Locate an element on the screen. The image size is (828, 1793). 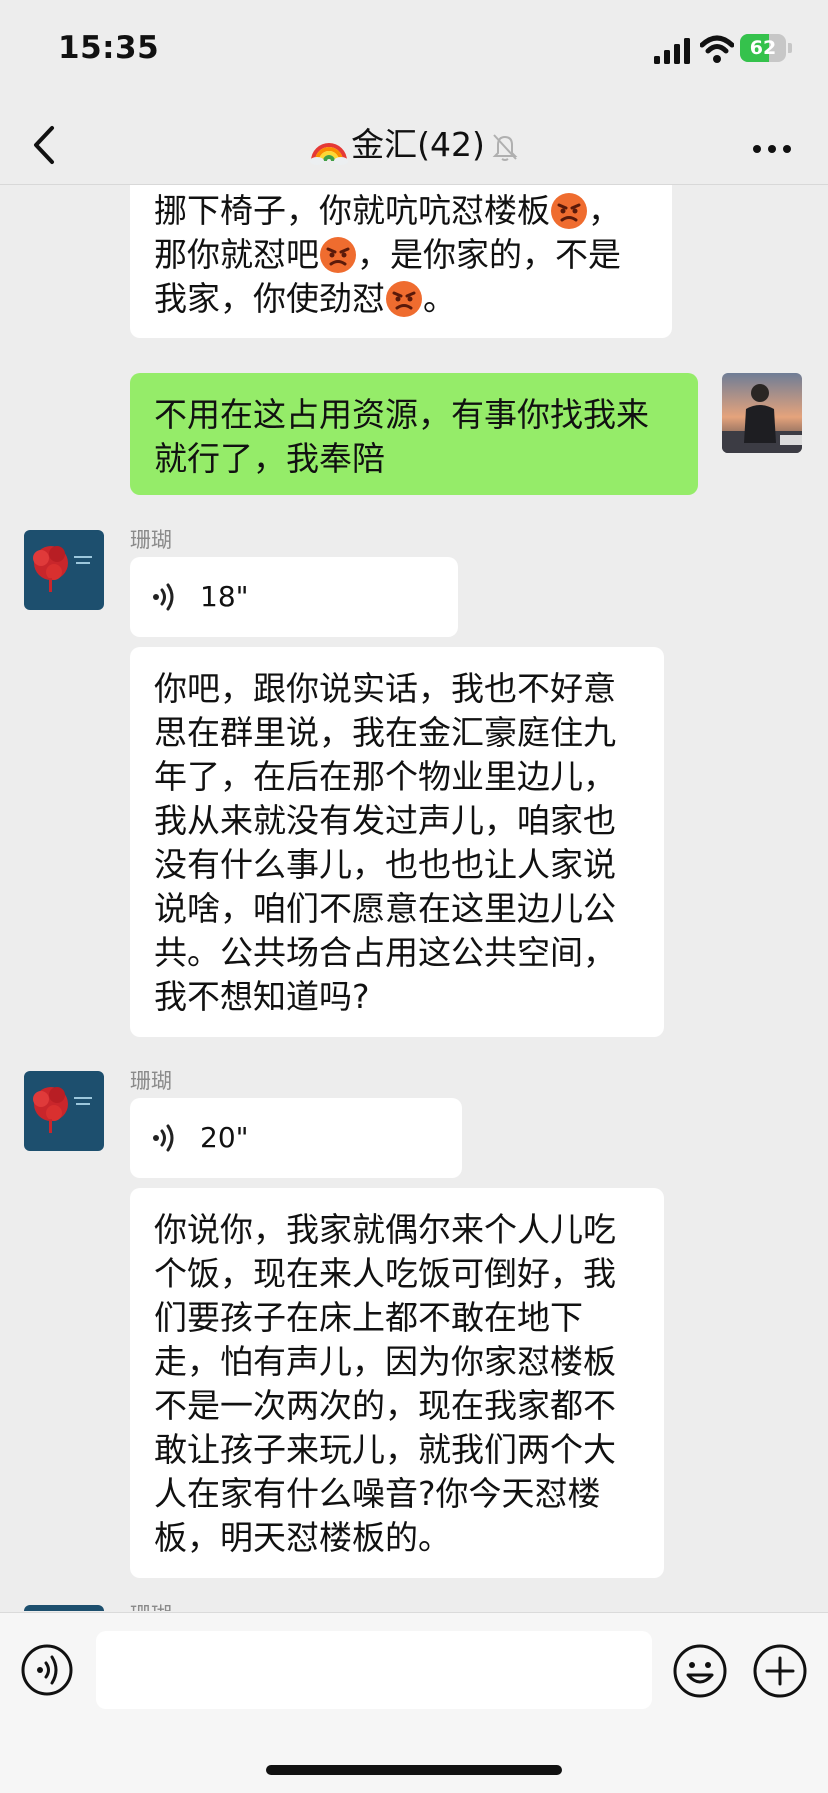
message-bubble: 挪下椅子，你就吭吭怼楼板， 那你就怼吧 ，是你家的，不是 我家，你使劲怼。 is located at coordinates (401, 261).